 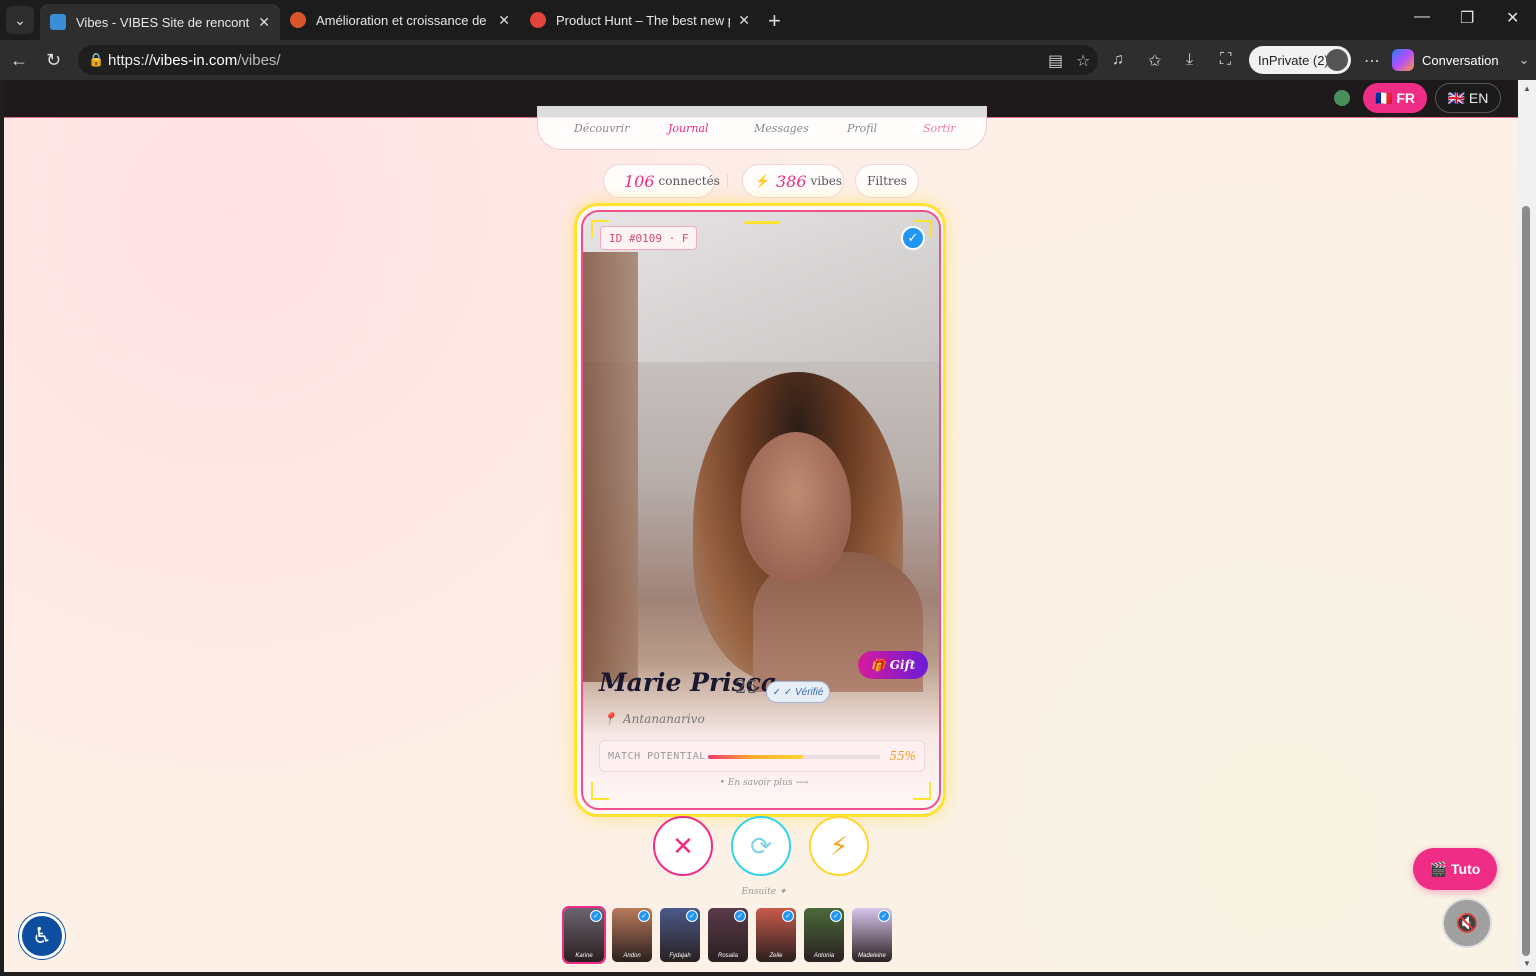 What do you see at coordinates (538, 20) in the screenshot?
I see `producthunt-favicon-icon` at bounding box center [538, 20].